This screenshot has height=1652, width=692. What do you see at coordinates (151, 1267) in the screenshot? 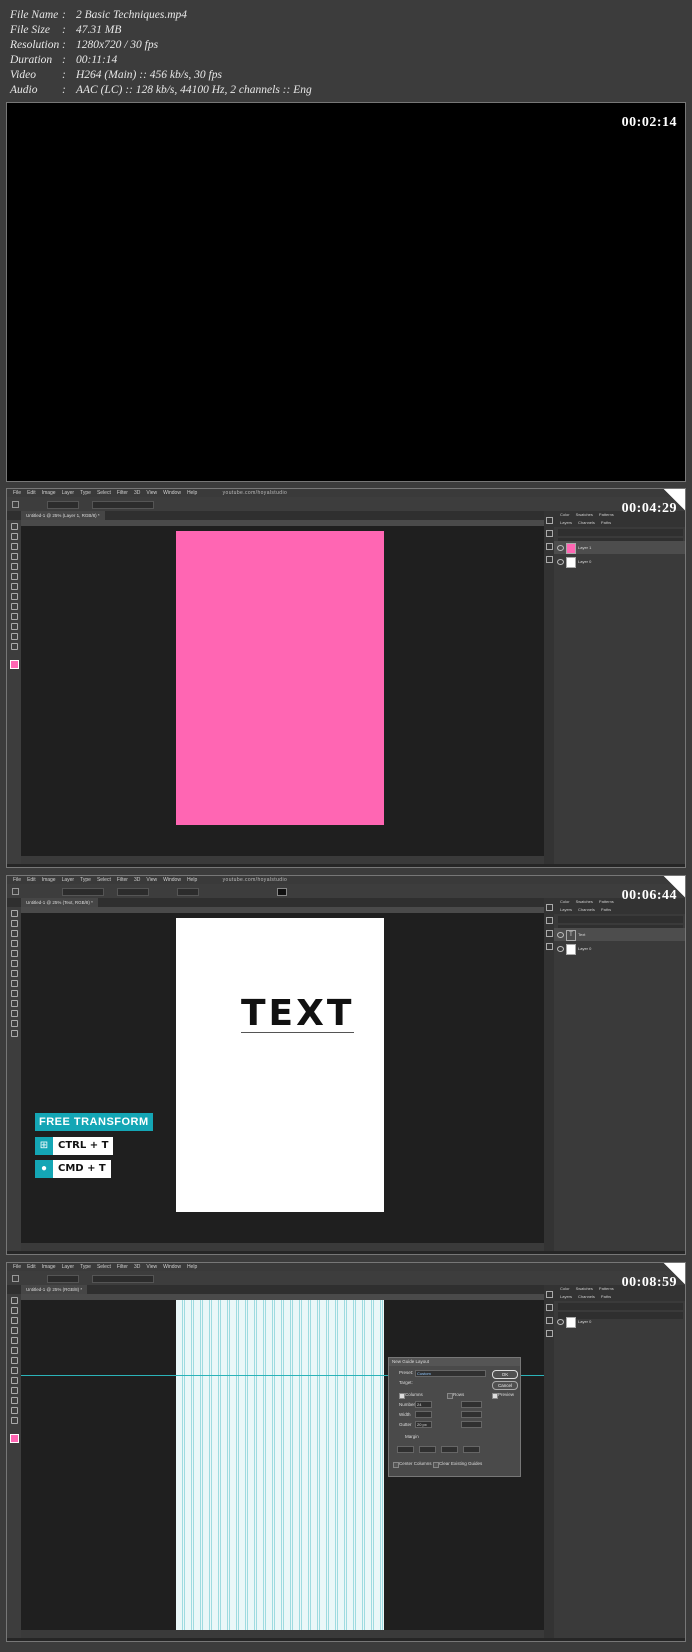
I see `menu-view: View` at bounding box center [151, 1267].